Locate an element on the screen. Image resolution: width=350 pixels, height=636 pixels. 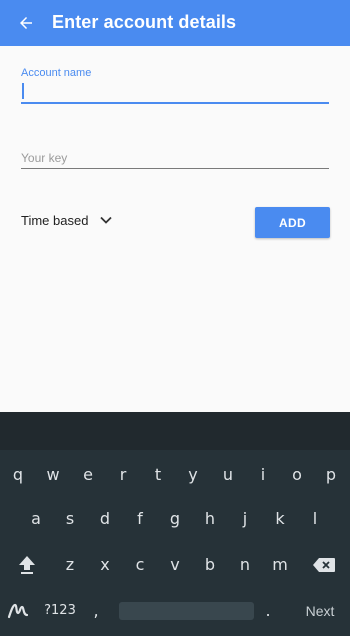
key-x: x is located at coordinates (105, 565).